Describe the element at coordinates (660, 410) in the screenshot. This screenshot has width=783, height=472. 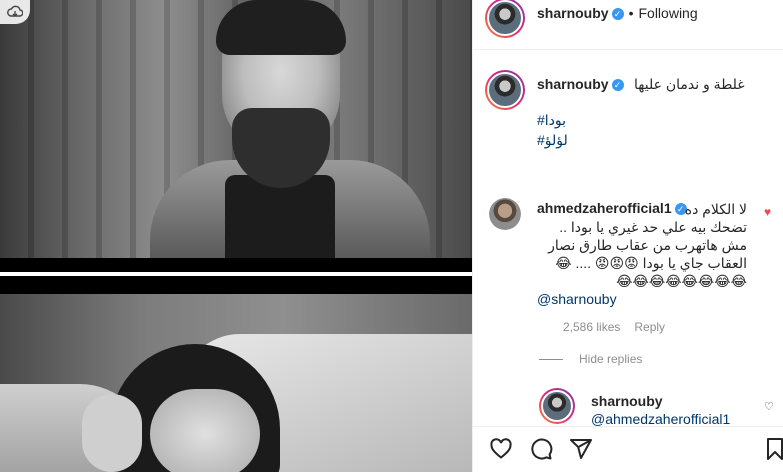
I see `reply-row: sharnouby @ahmedzaherofficial1` at that location.